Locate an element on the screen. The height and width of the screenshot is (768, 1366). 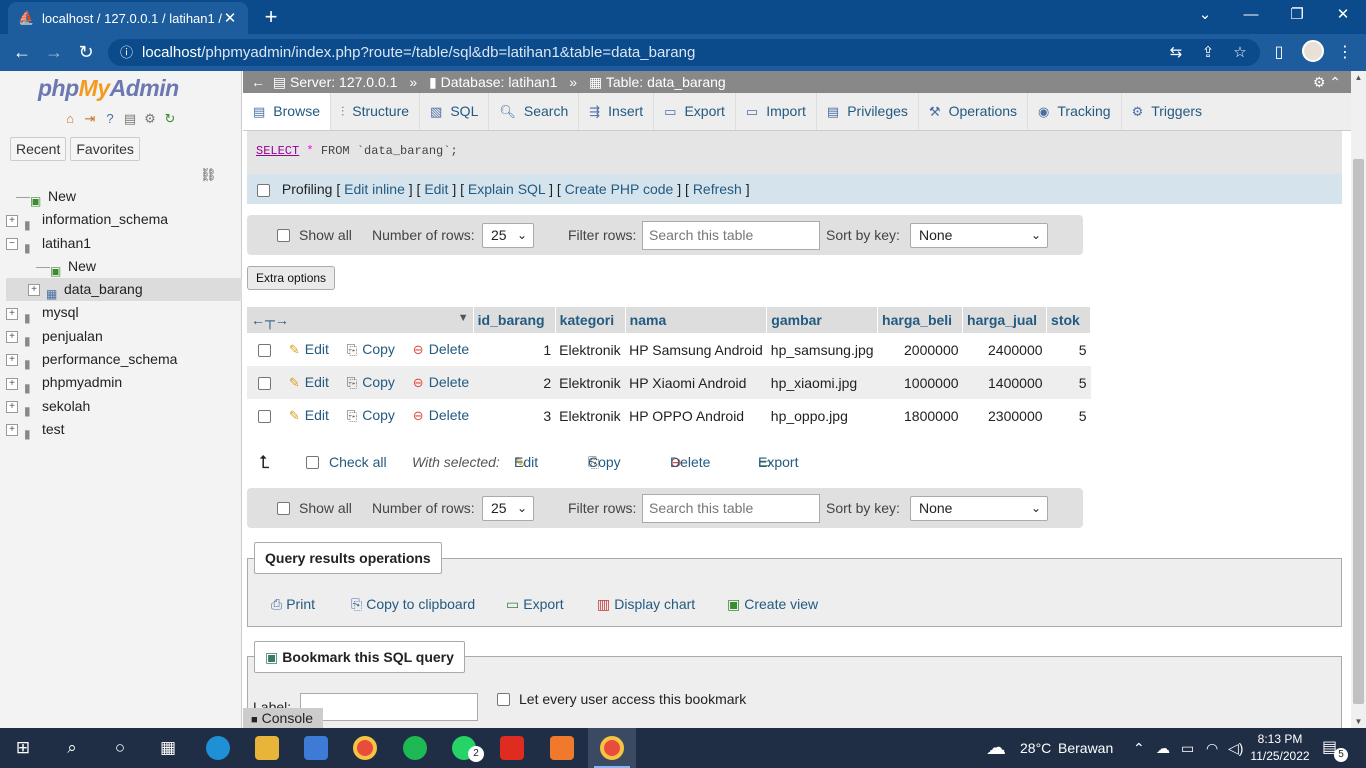
cell-nama: HP Xiaomi Android is located at coordinates (696, 382).